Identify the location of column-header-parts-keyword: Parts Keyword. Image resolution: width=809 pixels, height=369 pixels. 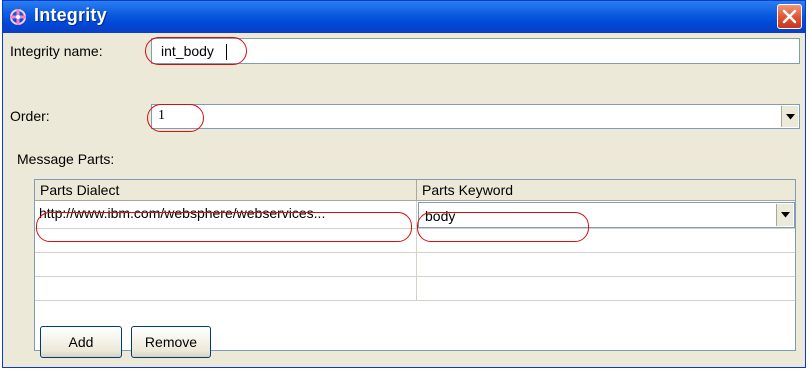
(606, 190).